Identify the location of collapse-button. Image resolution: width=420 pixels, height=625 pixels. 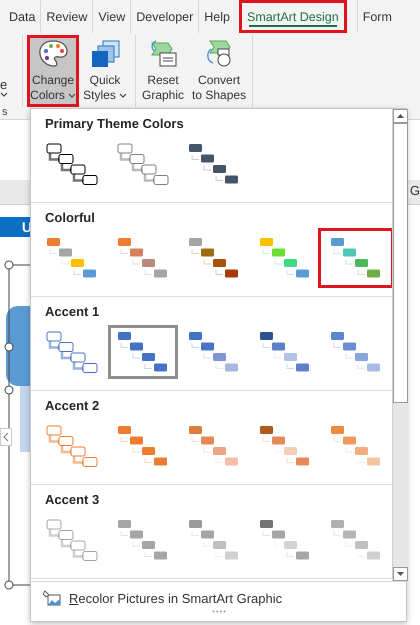
(6, 437).